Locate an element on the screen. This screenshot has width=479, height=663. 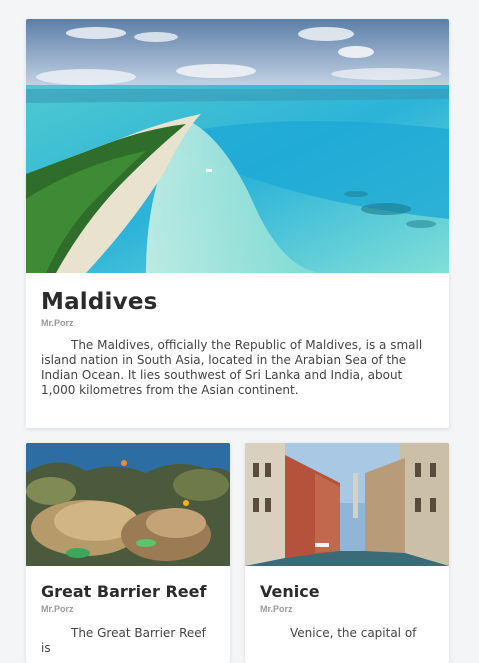
card-title: Venice is located at coordinates (347, 583).